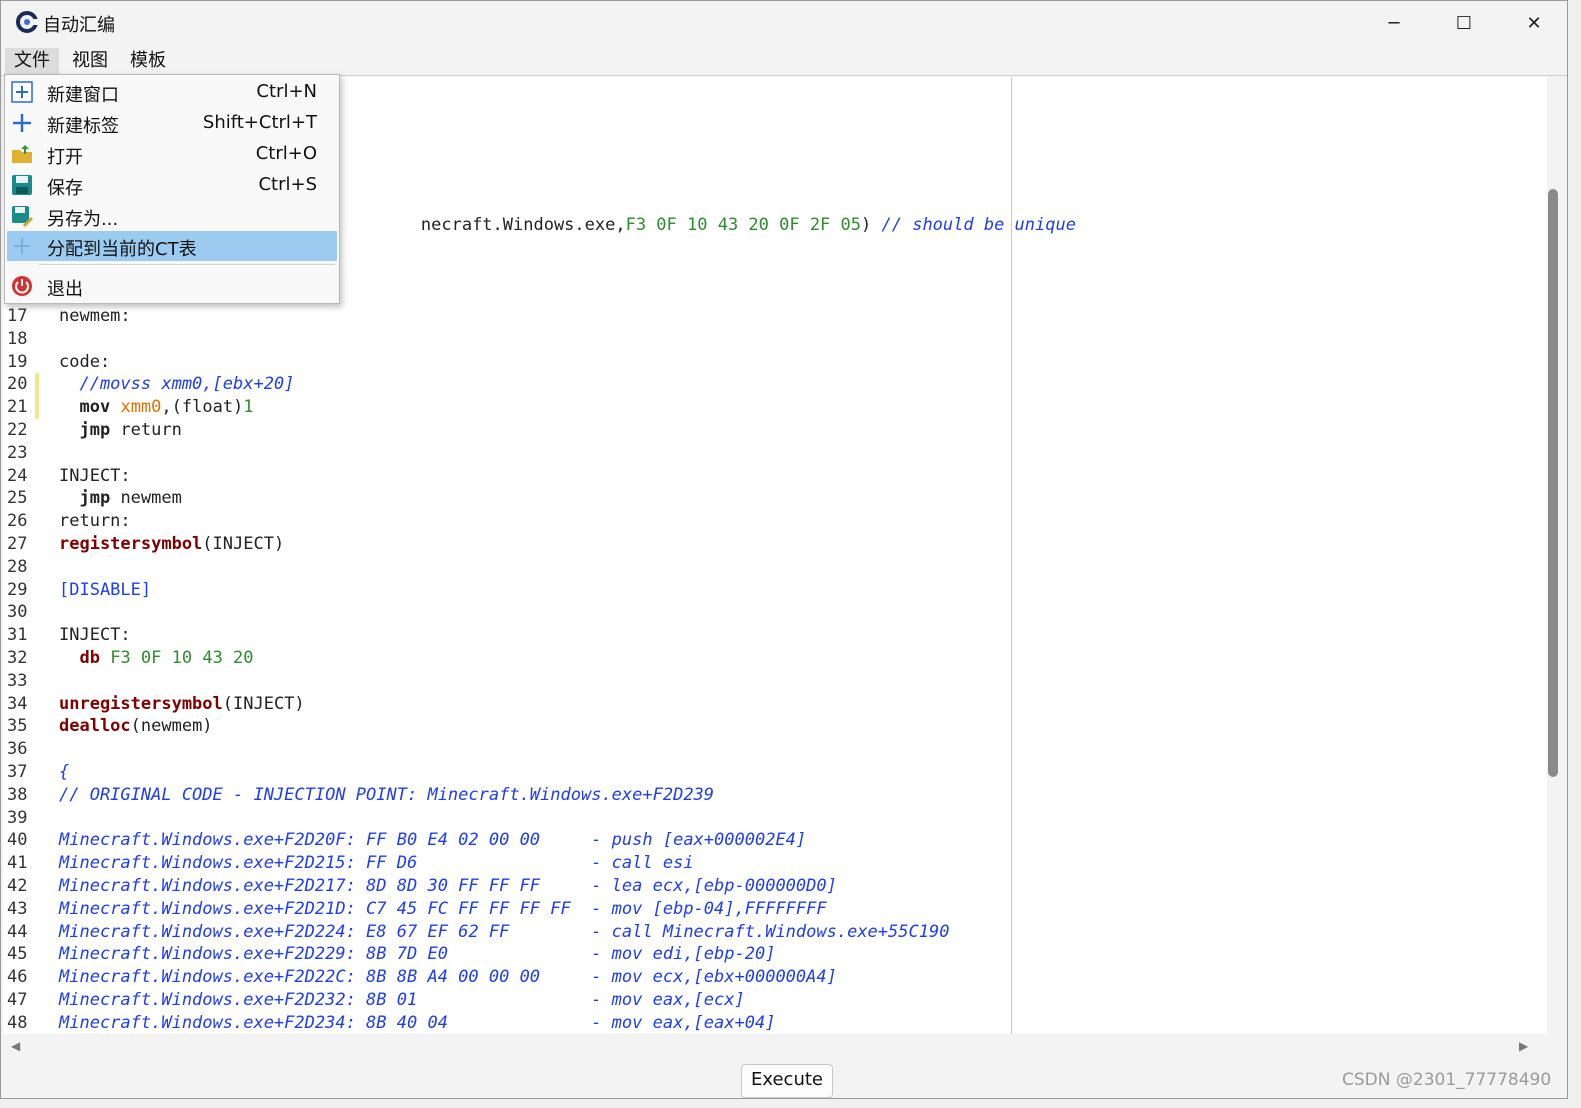  I want to click on line-number: 42, so click(17, 886).